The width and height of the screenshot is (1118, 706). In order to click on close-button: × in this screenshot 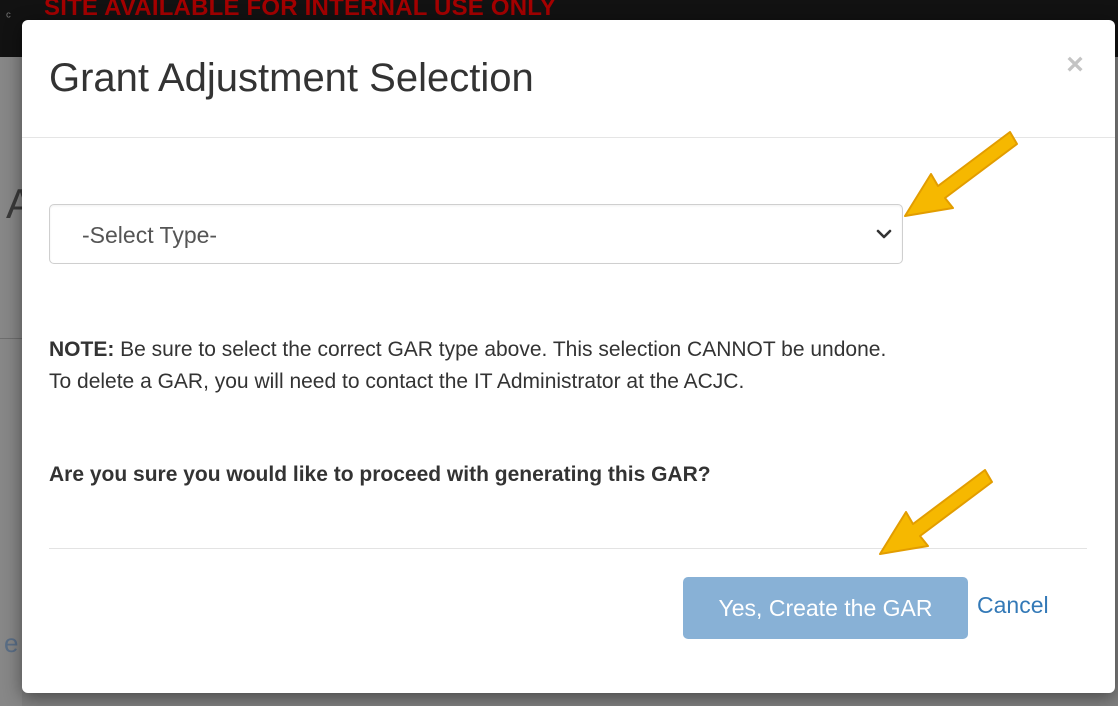, I will do `click(1075, 65)`.